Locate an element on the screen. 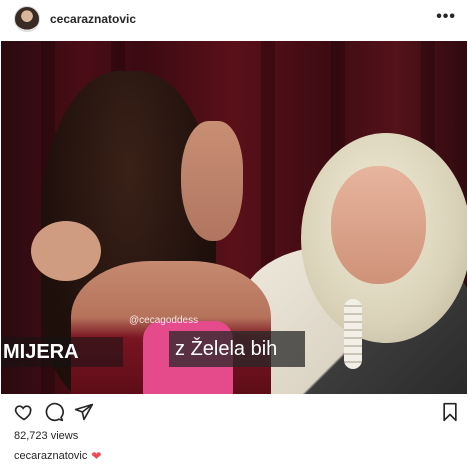 This screenshot has height=465, width=468. heart-emoji: ❤ is located at coordinates (96, 456).